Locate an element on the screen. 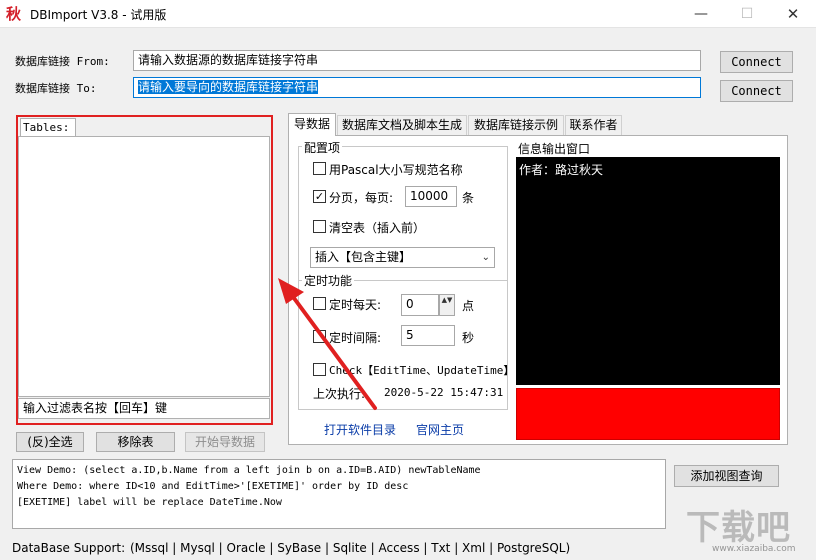 This screenshot has height=560, width=816. insert-mode-select: 插入【包含主键】 ⌄ is located at coordinates (402, 257).